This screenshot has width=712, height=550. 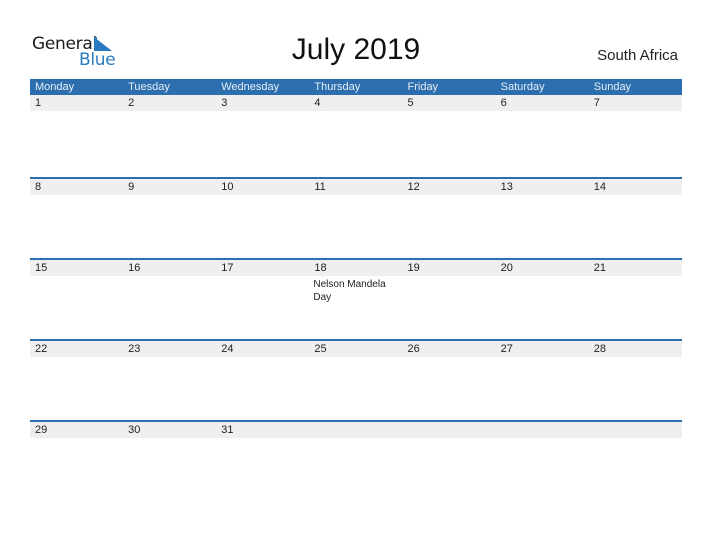 I want to click on day-cell: 16, so click(x=169, y=268).